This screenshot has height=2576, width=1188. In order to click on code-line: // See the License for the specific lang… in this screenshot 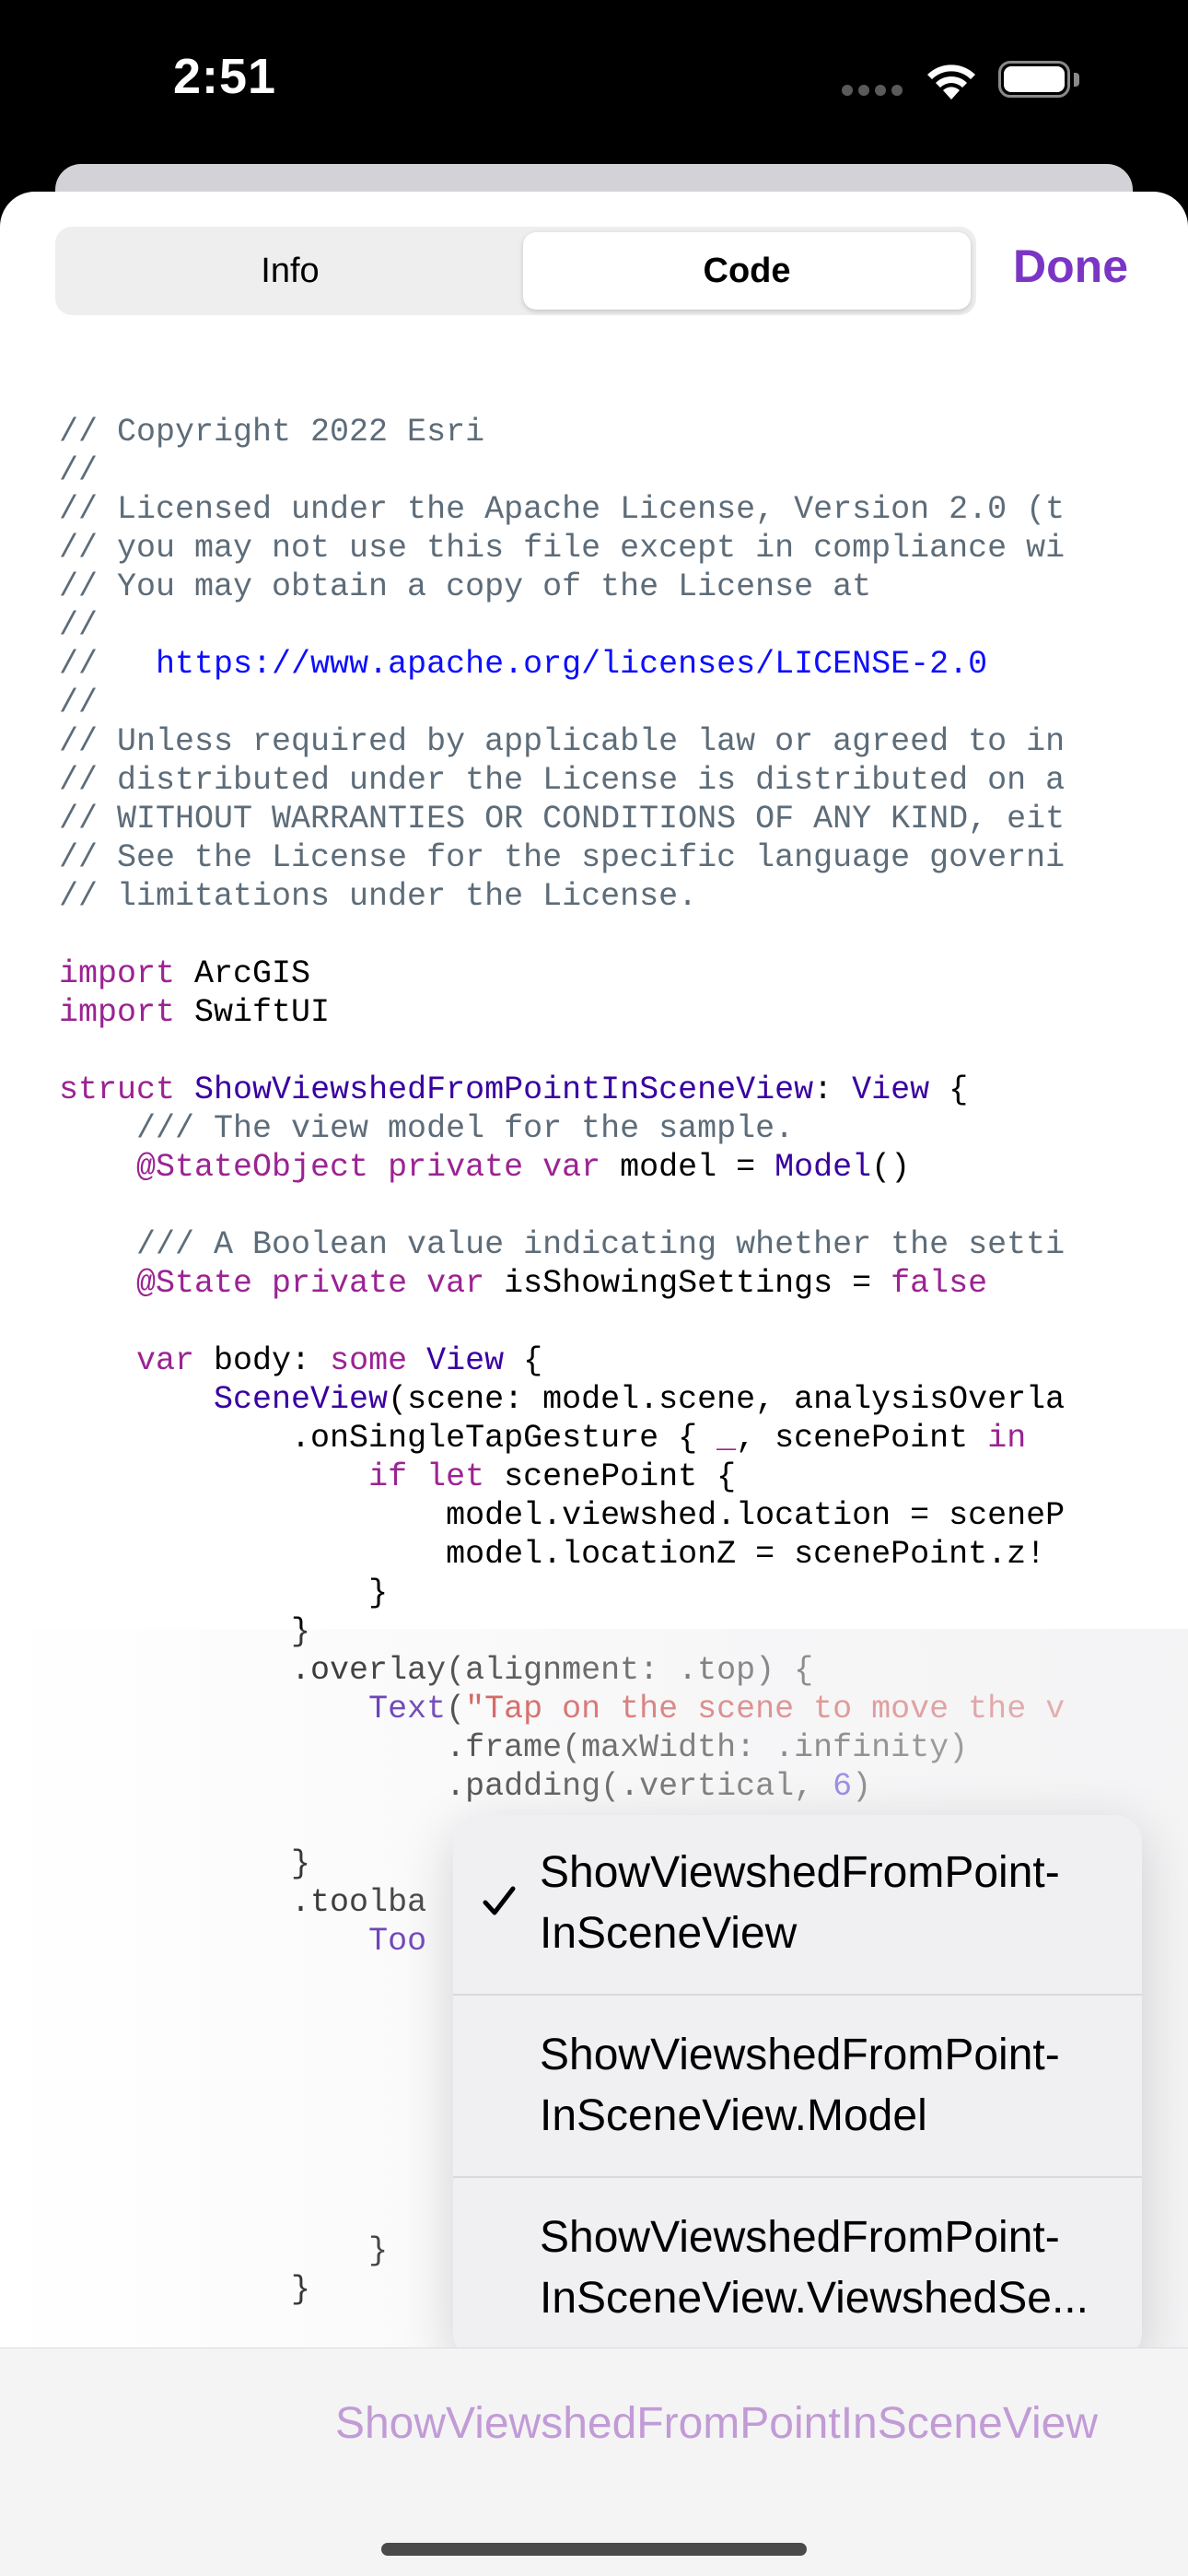, I will do `click(562, 857)`.